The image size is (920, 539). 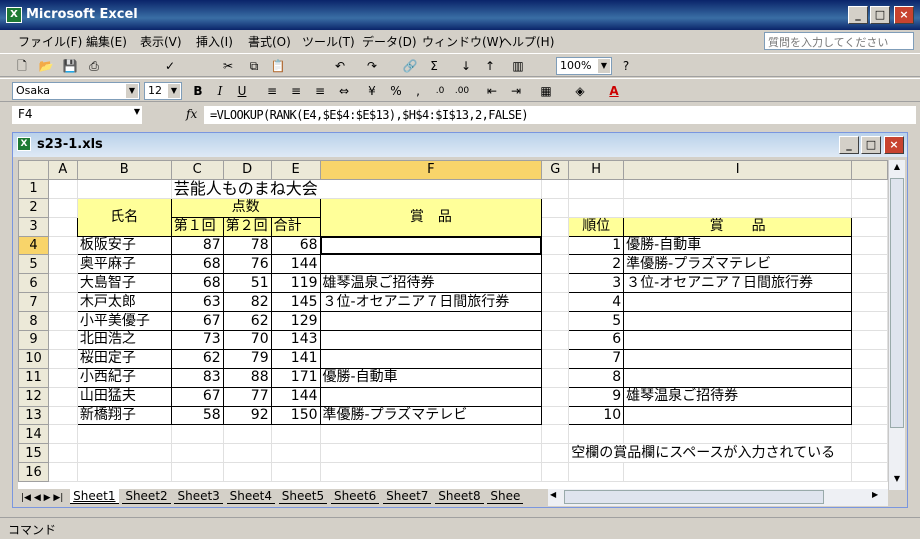 What do you see at coordinates (70, 66) in the screenshot?
I see `save-icon: 💾` at bounding box center [70, 66].